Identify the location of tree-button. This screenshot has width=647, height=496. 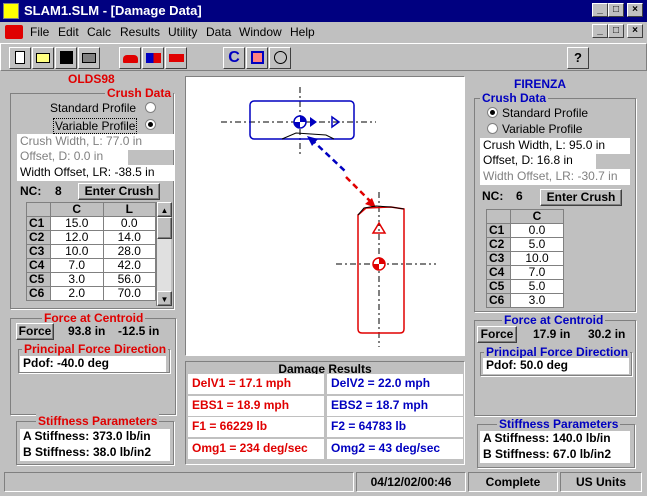
(280, 58).